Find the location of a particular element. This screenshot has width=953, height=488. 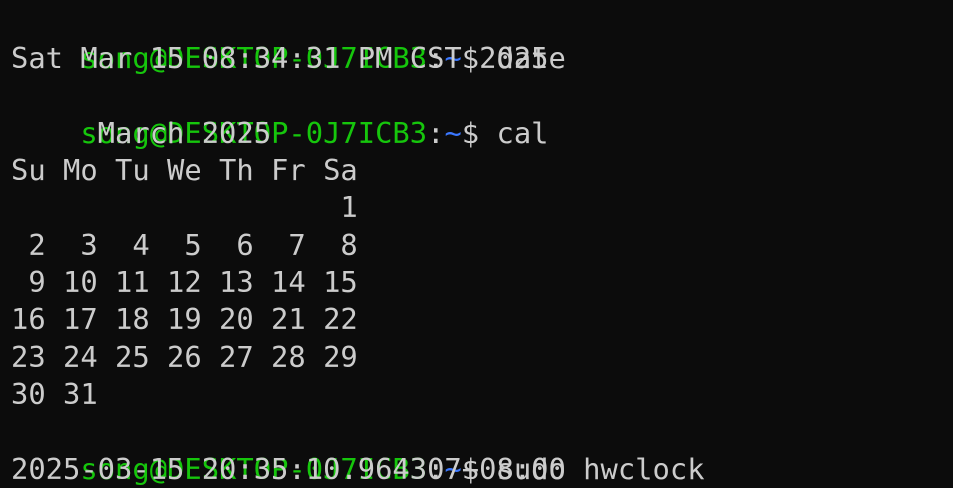

prompt-line: song@DESKTOP-0J7ICB3:~$ date is located at coordinates (482, 39).